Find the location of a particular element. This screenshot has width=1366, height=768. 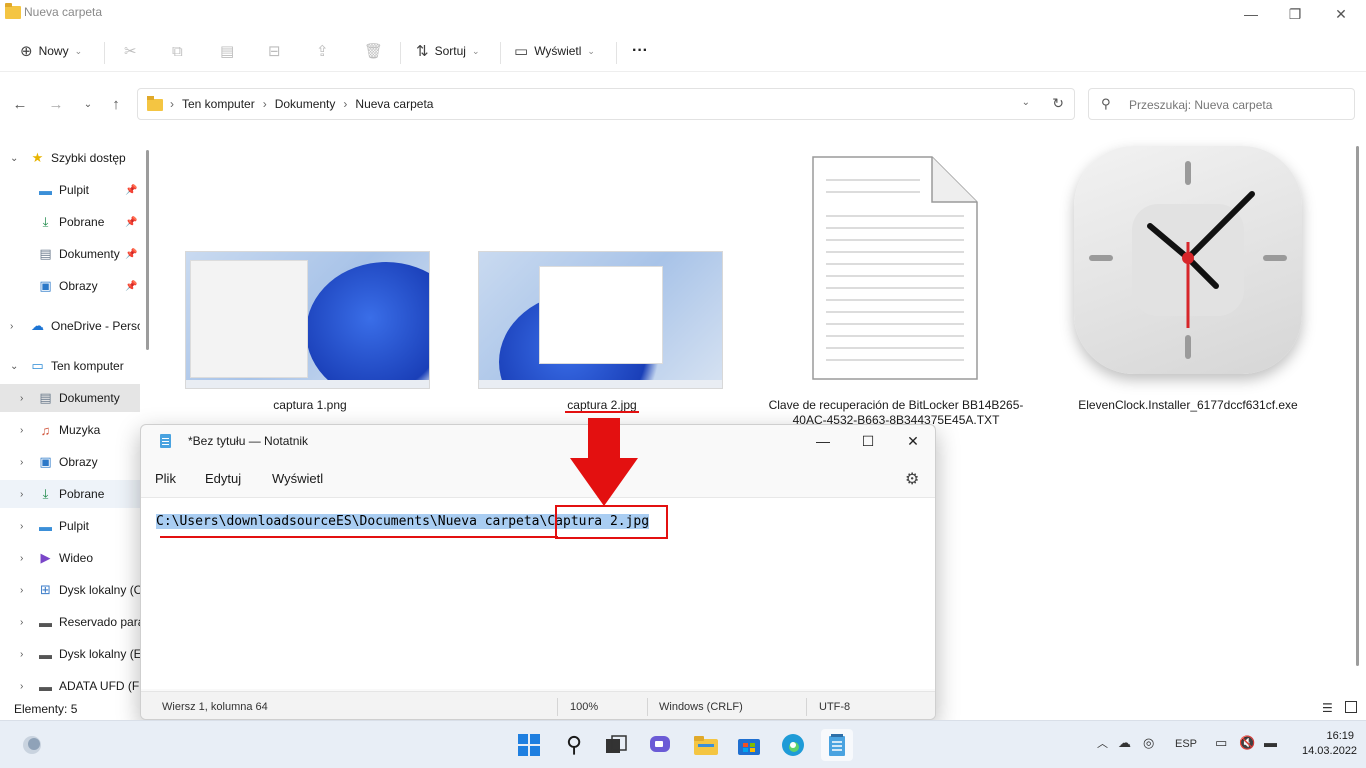

search-icon: ⚲ is located at coordinates (574, 745).